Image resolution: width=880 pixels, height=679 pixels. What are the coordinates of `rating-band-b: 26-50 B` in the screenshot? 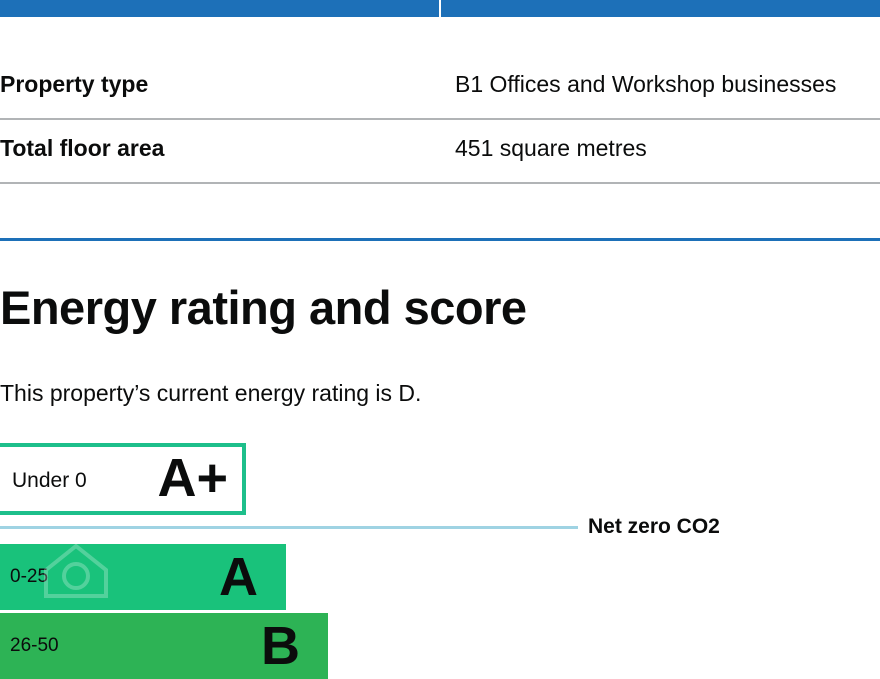 It's located at (164, 646).